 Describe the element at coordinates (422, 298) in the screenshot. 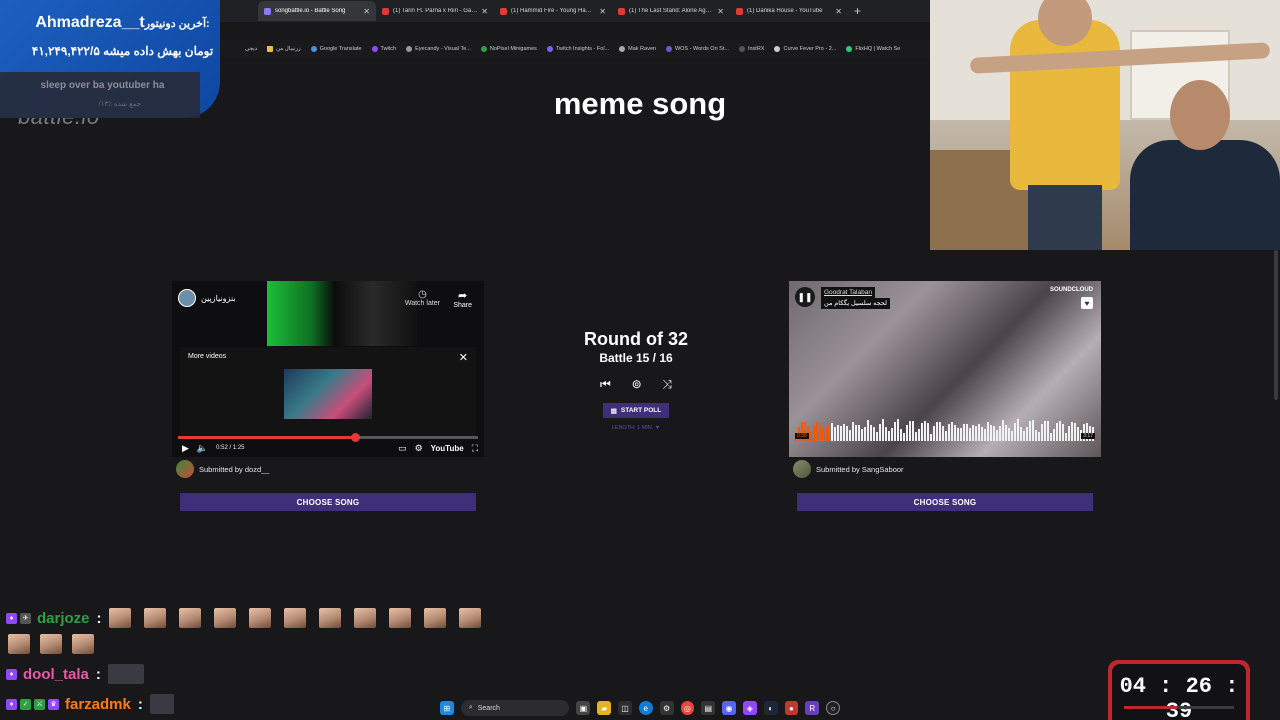

I see `watch-later-button: ◷ Watch later` at that location.